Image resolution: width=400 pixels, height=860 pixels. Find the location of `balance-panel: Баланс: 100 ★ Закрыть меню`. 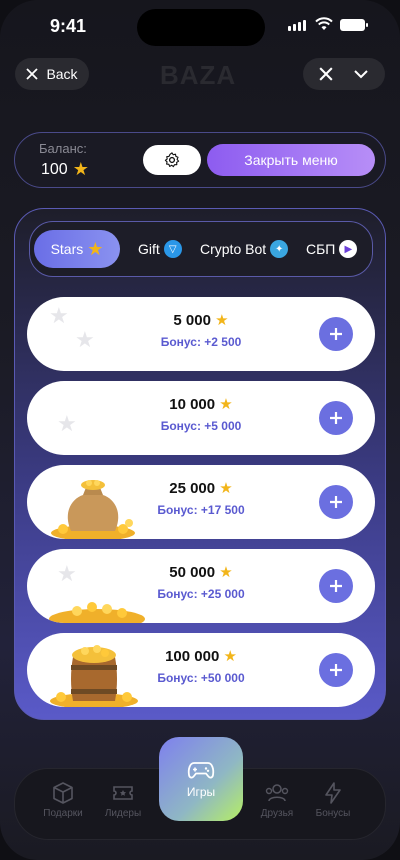

balance-panel: Баланс: 100 ★ Закрыть меню is located at coordinates (200, 160).